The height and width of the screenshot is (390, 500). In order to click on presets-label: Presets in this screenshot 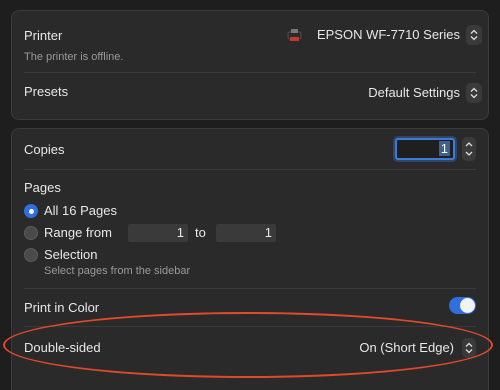, I will do `click(46, 91)`.